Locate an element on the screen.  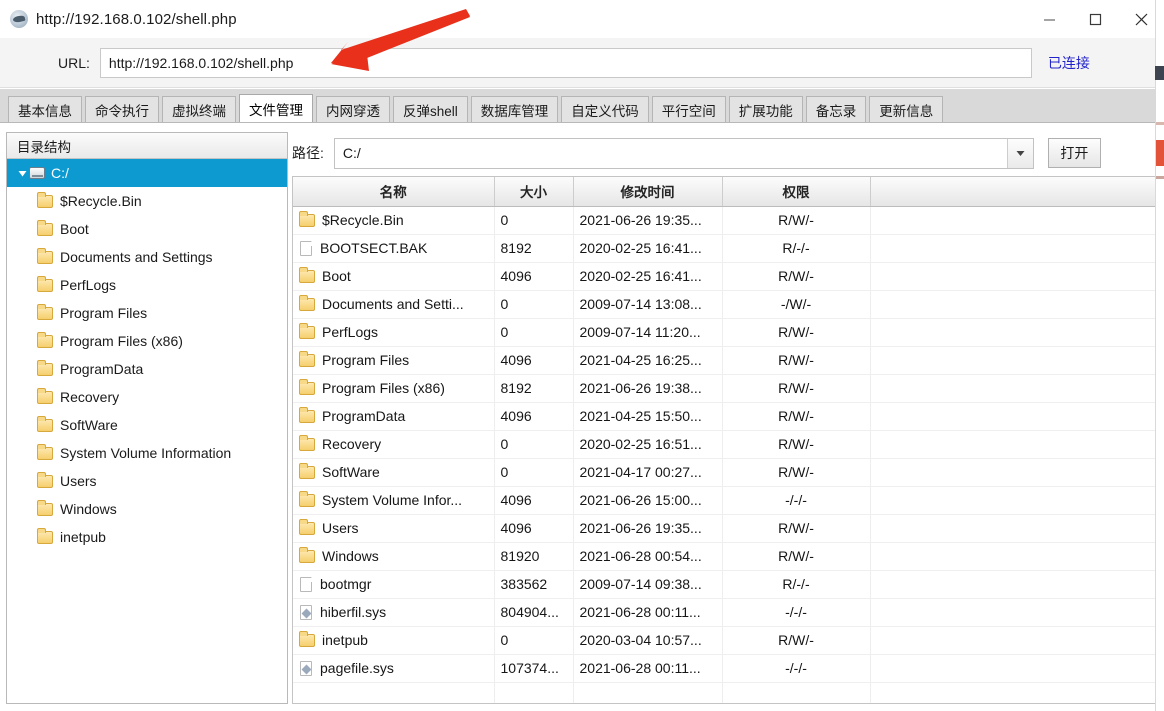
column-header-modified: 修改时间 is located at coordinates (648, 192).